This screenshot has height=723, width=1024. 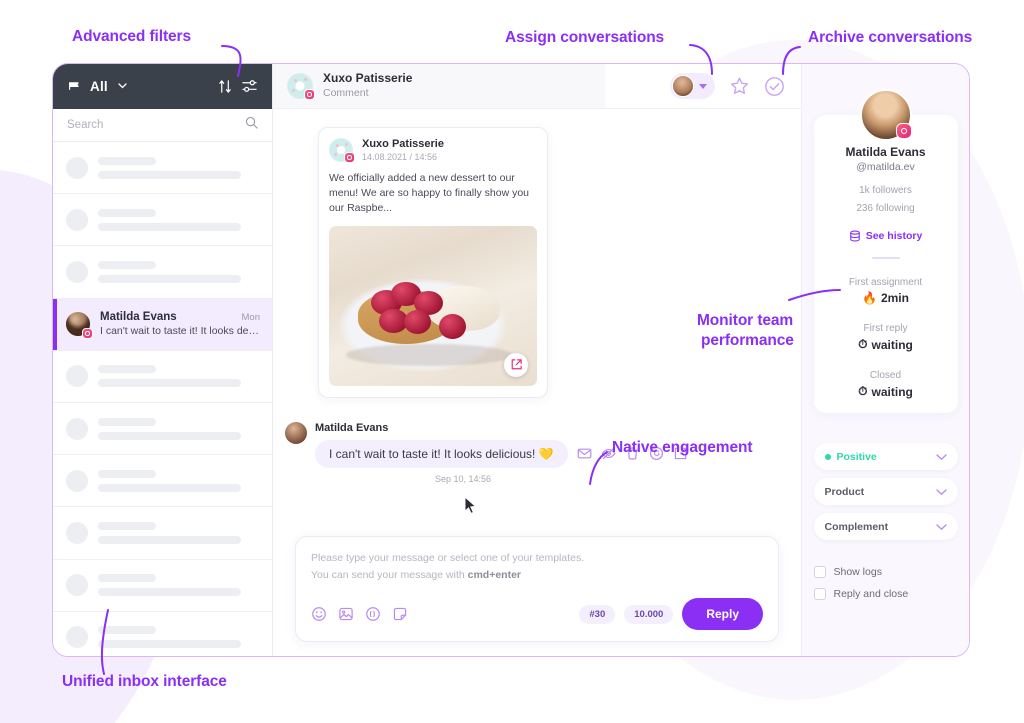 What do you see at coordinates (346, 93) in the screenshot?
I see `account-type: Comment` at bounding box center [346, 93].